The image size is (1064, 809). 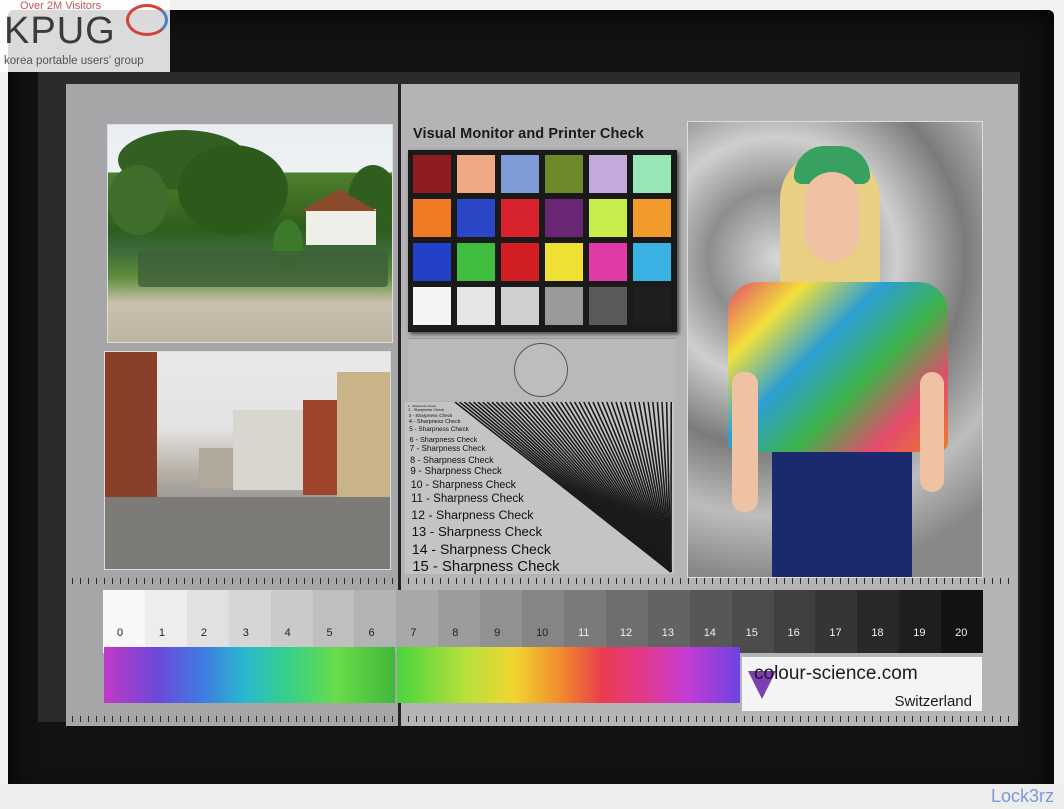 What do you see at coordinates (472, 514) in the screenshot?
I see `sharpness-label: 12 - Sharpness Check` at bounding box center [472, 514].